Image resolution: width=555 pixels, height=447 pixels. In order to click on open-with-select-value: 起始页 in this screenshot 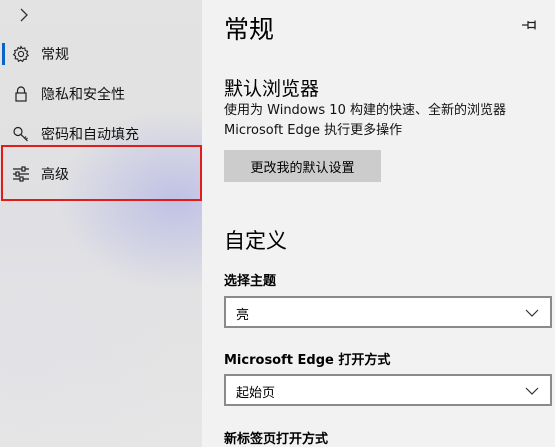, I will do `click(256, 393)`.